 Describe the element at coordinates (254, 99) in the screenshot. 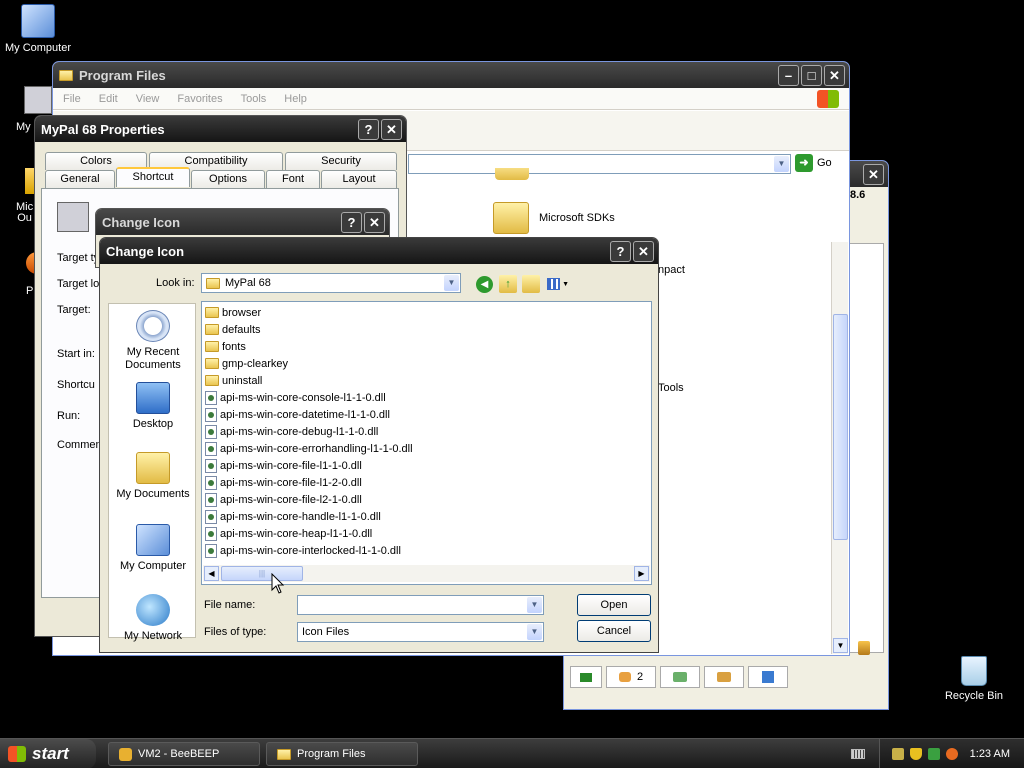

I see `menu-tools: Tools` at that location.